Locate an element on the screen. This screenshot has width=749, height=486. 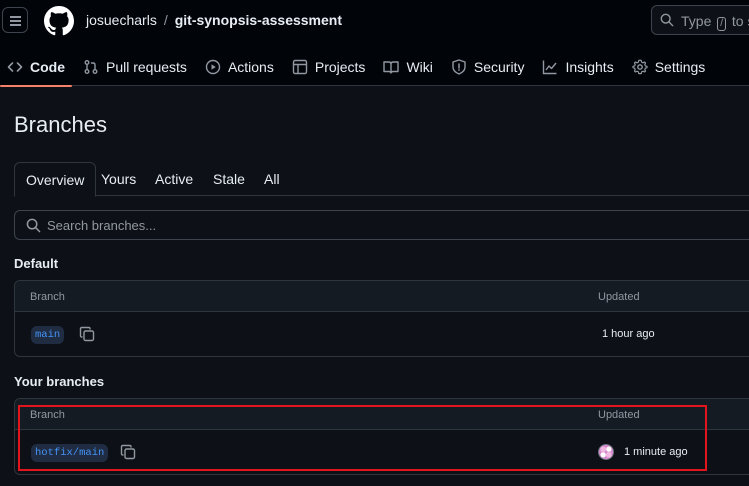
tab-insights: Insights is located at coordinates (579, 67).